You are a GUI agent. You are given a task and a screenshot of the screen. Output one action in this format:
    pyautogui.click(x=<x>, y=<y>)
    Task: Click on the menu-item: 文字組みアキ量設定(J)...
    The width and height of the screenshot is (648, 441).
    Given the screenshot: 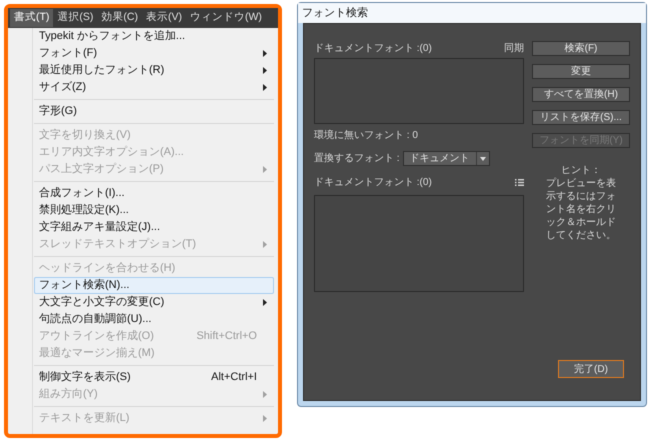 What is the action you would take?
    pyautogui.click(x=154, y=227)
    